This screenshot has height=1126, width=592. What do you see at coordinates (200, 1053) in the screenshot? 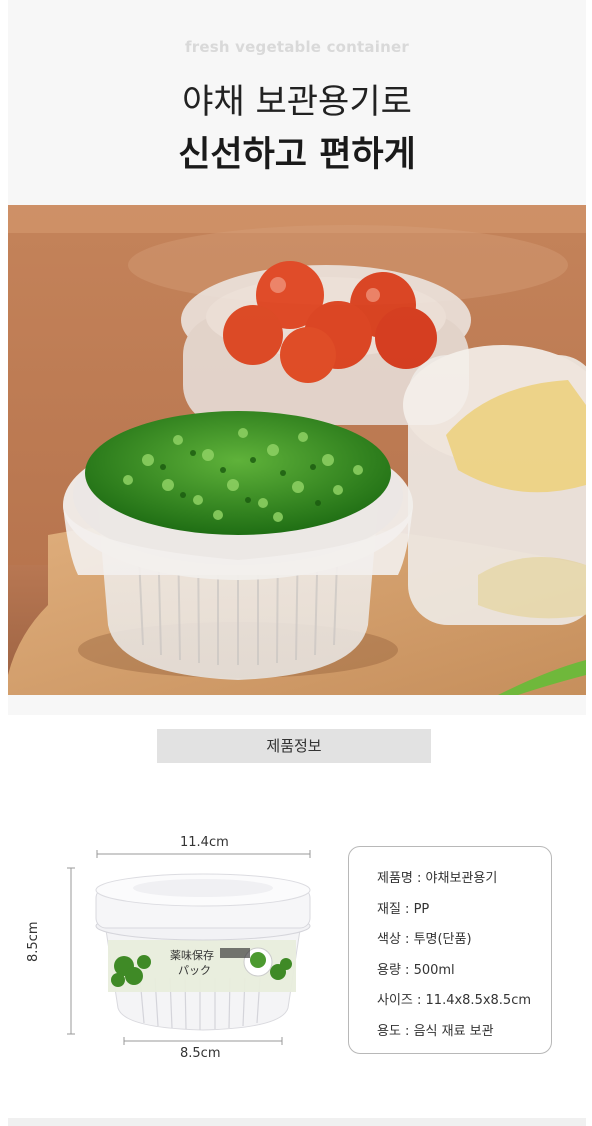
I see `dimension-width-bottom: 8.5cm` at bounding box center [200, 1053].